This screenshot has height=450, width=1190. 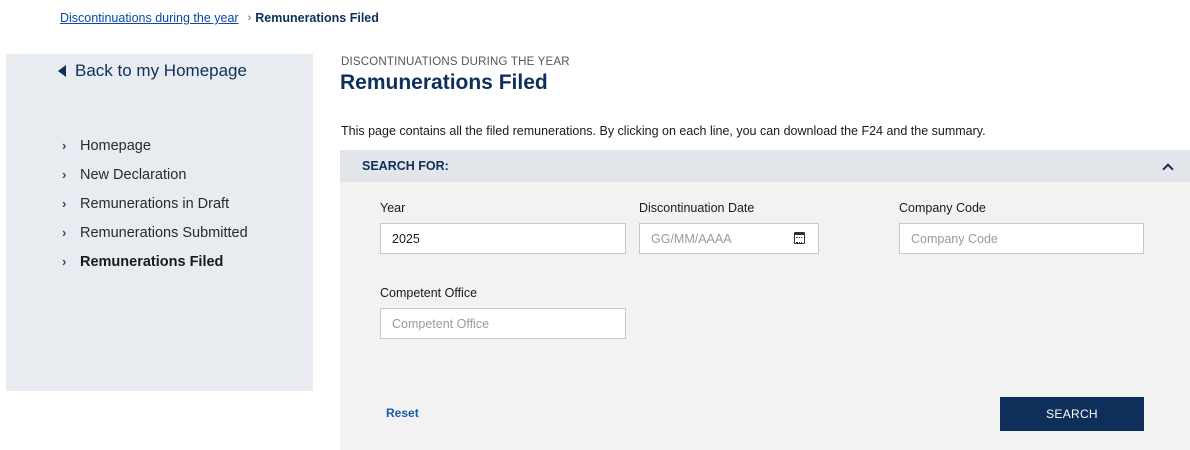 What do you see at coordinates (697, 208) in the screenshot?
I see `date-label: Discontinuation Date` at bounding box center [697, 208].